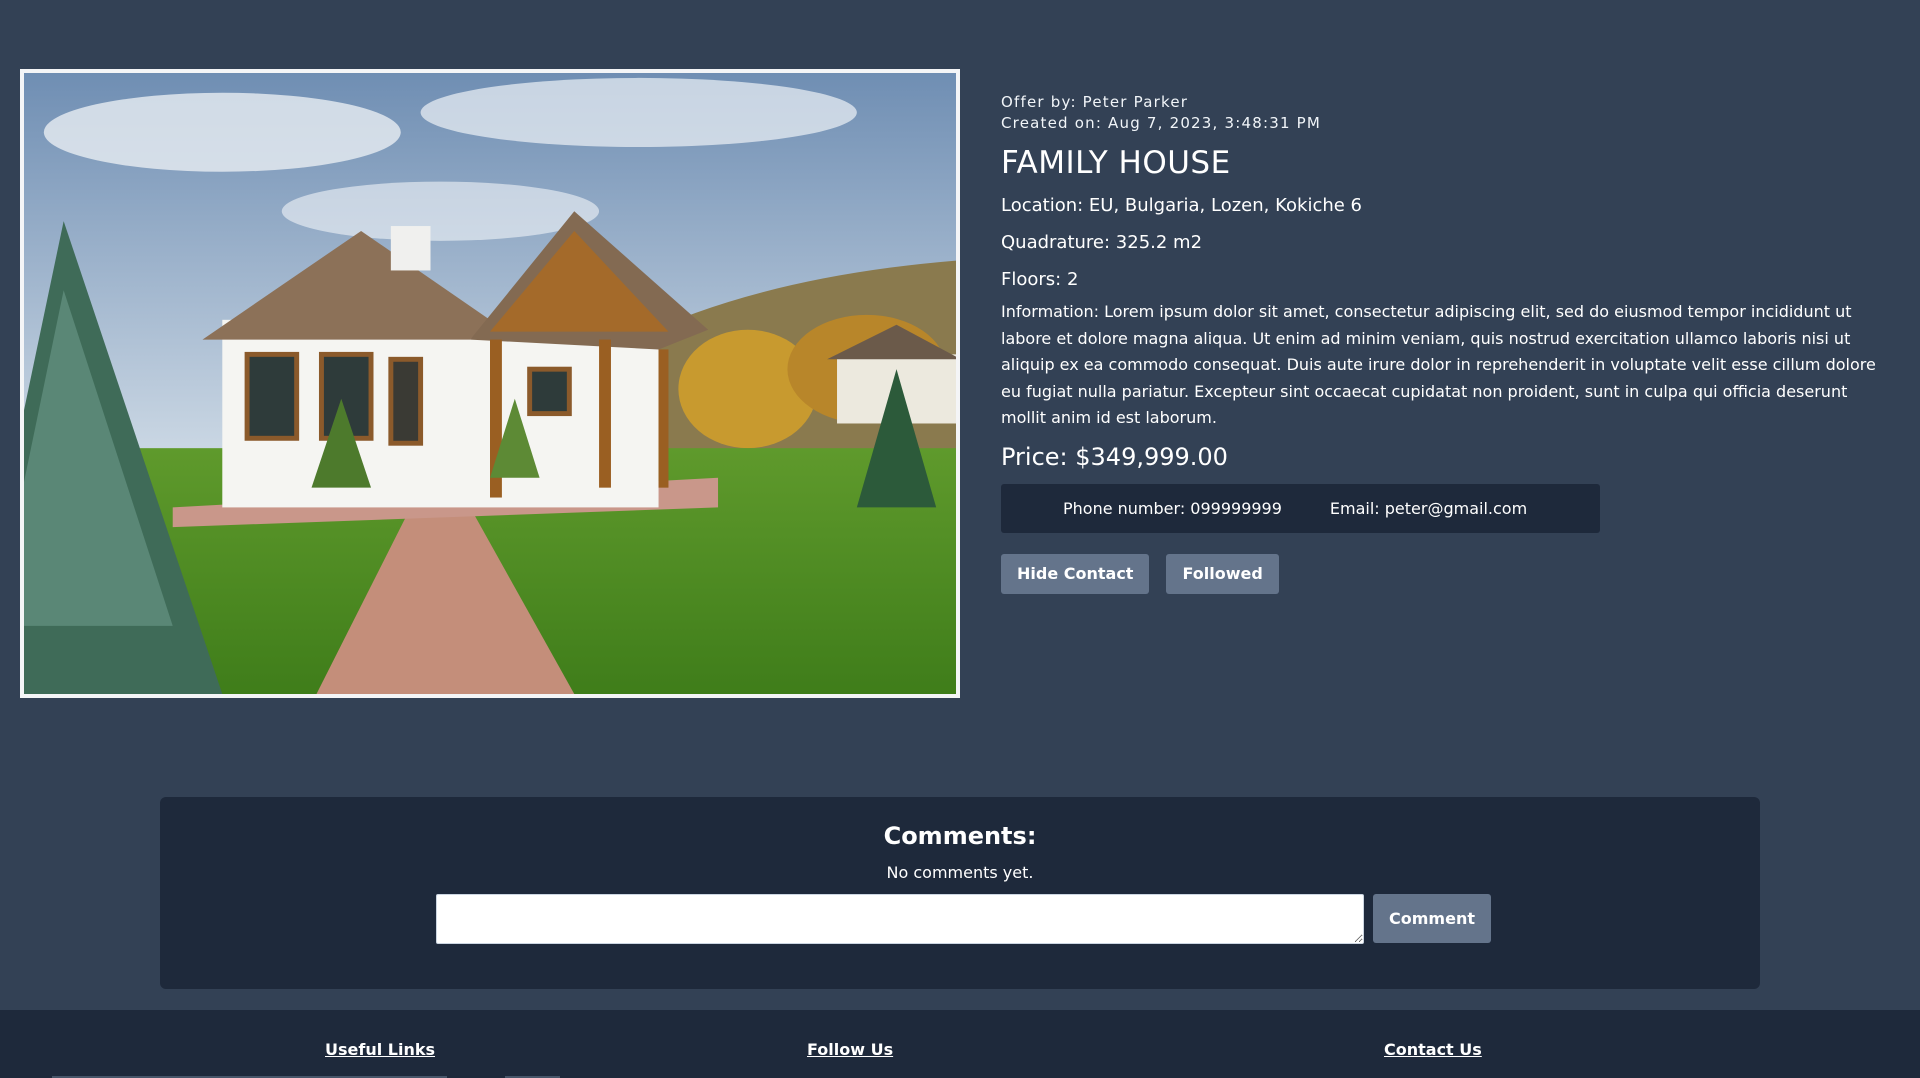 The width and height of the screenshot is (1920, 1078). Describe the element at coordinates (960, 1044) in the screenshot. I see `footer: Useful Links Follow Us Contact Us` at that location.